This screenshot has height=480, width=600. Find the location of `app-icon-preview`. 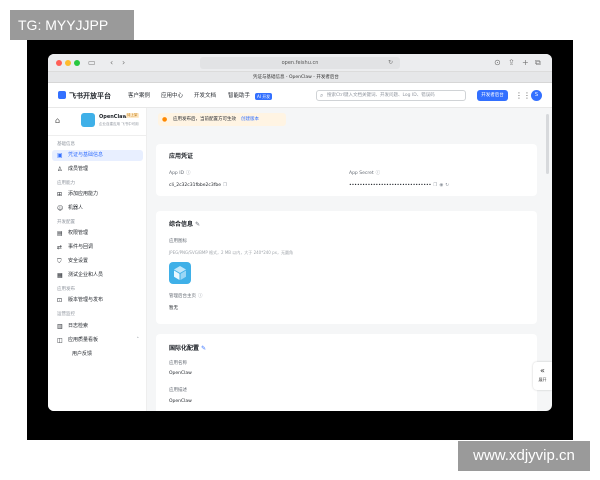

app-icon-preview is located at coordinates (180, 273).